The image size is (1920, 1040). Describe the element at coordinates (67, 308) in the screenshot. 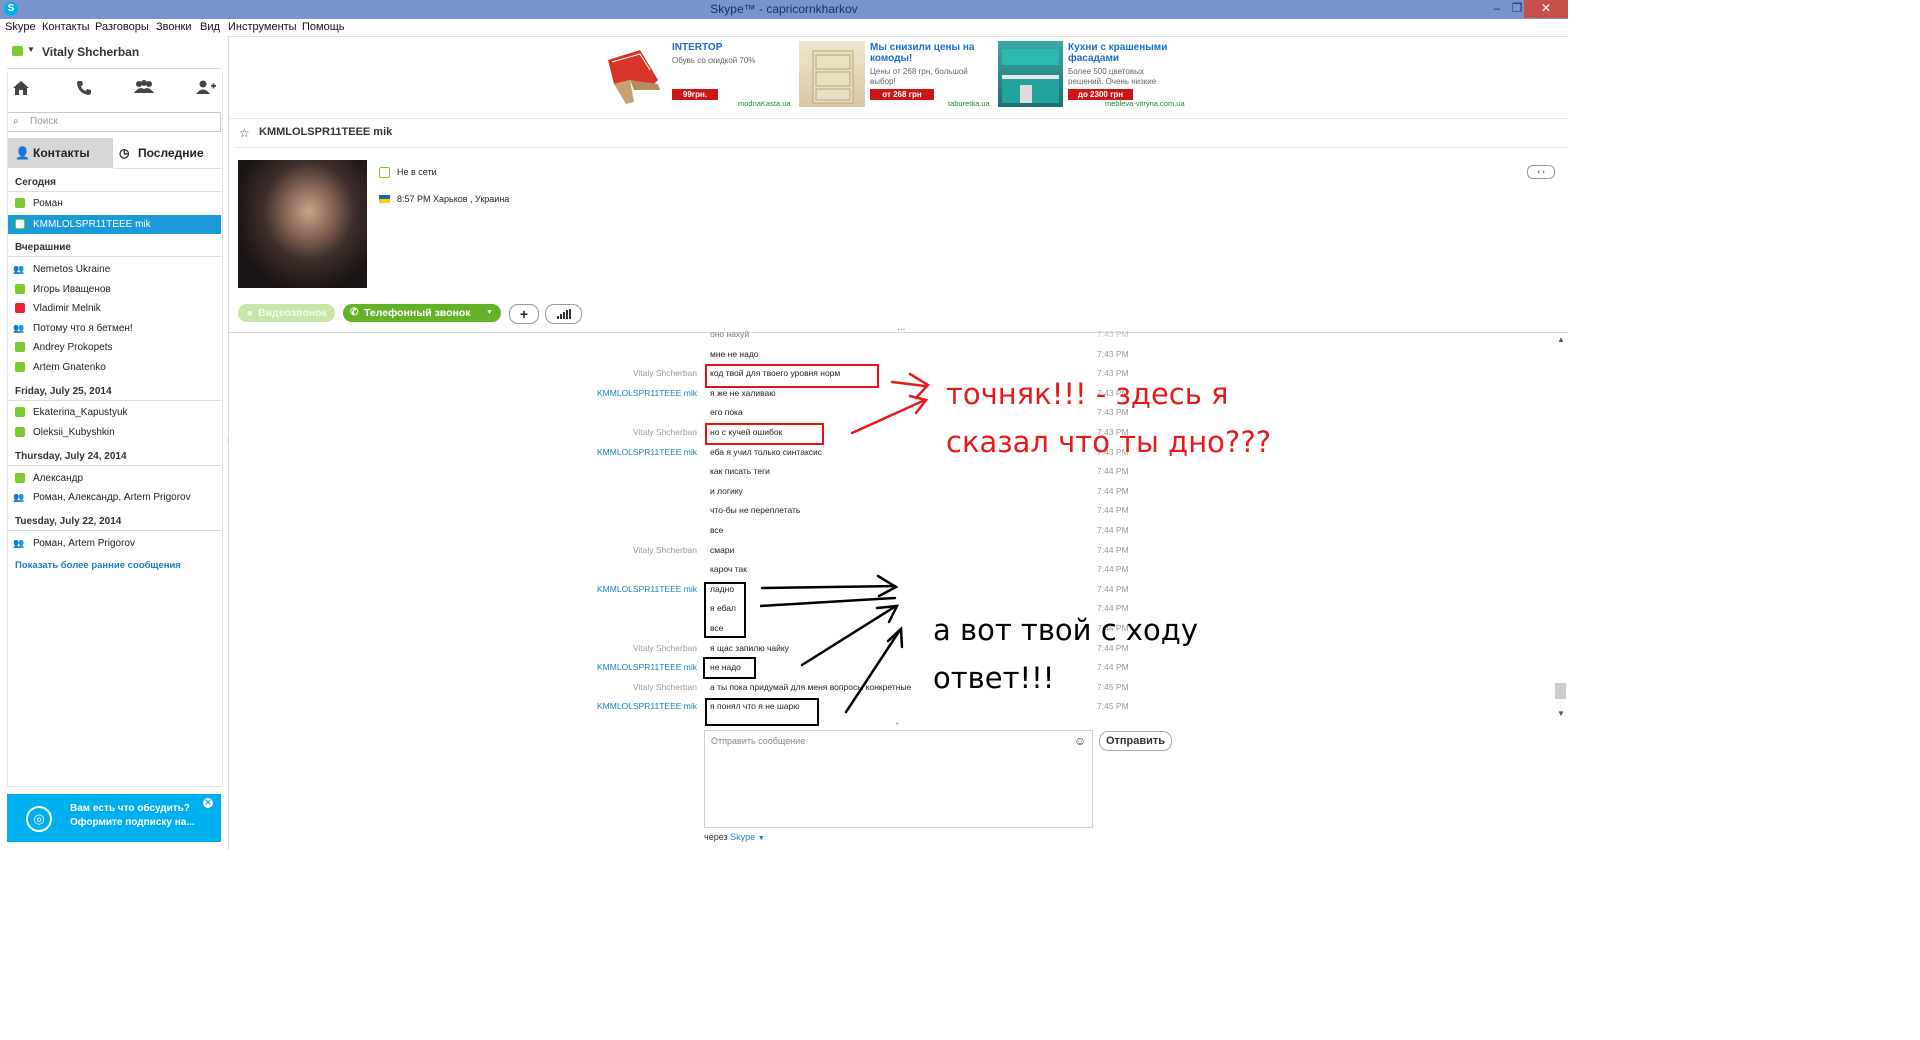

I see `contact-name: Vladimir Melnik` at that location.